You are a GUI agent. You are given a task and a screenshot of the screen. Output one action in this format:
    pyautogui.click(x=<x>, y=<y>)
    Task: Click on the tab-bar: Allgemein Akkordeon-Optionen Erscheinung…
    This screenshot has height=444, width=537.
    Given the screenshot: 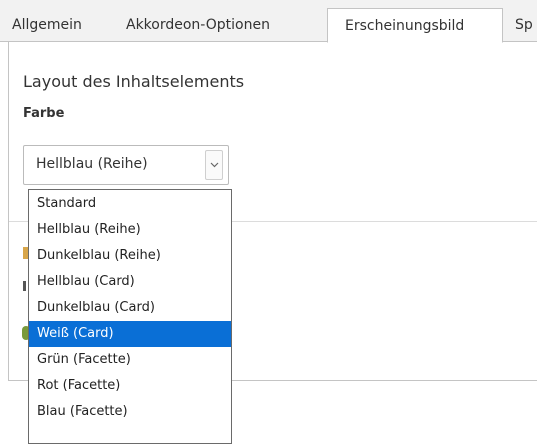 What is the action you would take?
    pyautogui.click(x=268, y=21)
    